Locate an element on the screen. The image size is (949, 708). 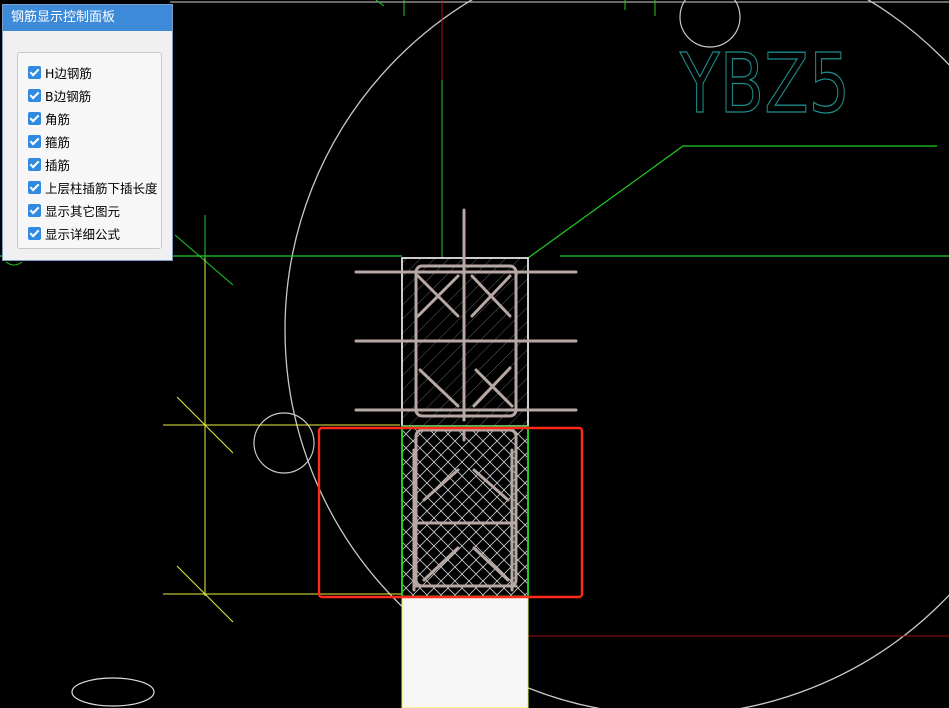
option-label: 显示其它图元 is located at coordinates (83, 211).